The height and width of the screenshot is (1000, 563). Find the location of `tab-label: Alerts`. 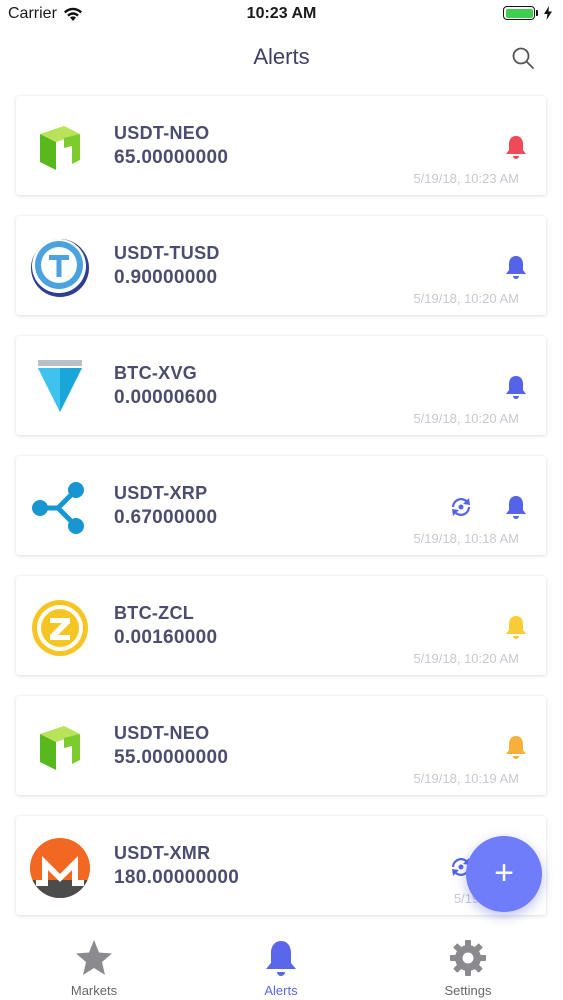

tab-label: Alerts is located at coordinates (281, 990).